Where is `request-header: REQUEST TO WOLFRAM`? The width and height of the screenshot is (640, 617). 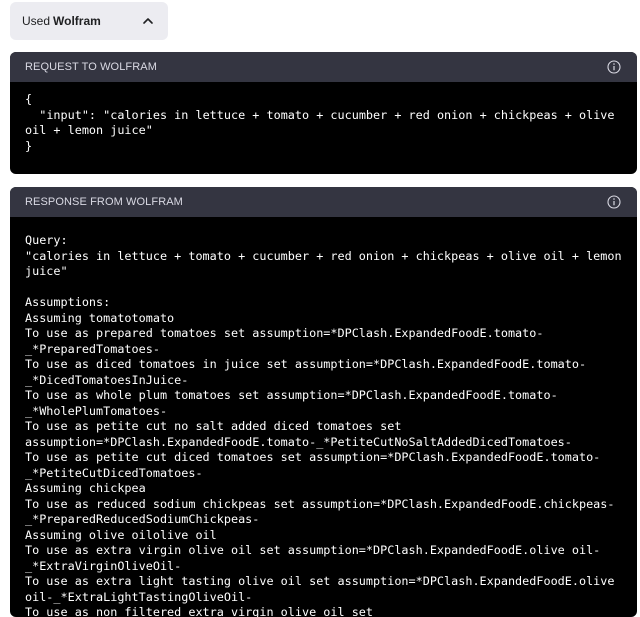 request-header: REQUEST TO WOLFRAM is located at coordinates (323, 67).